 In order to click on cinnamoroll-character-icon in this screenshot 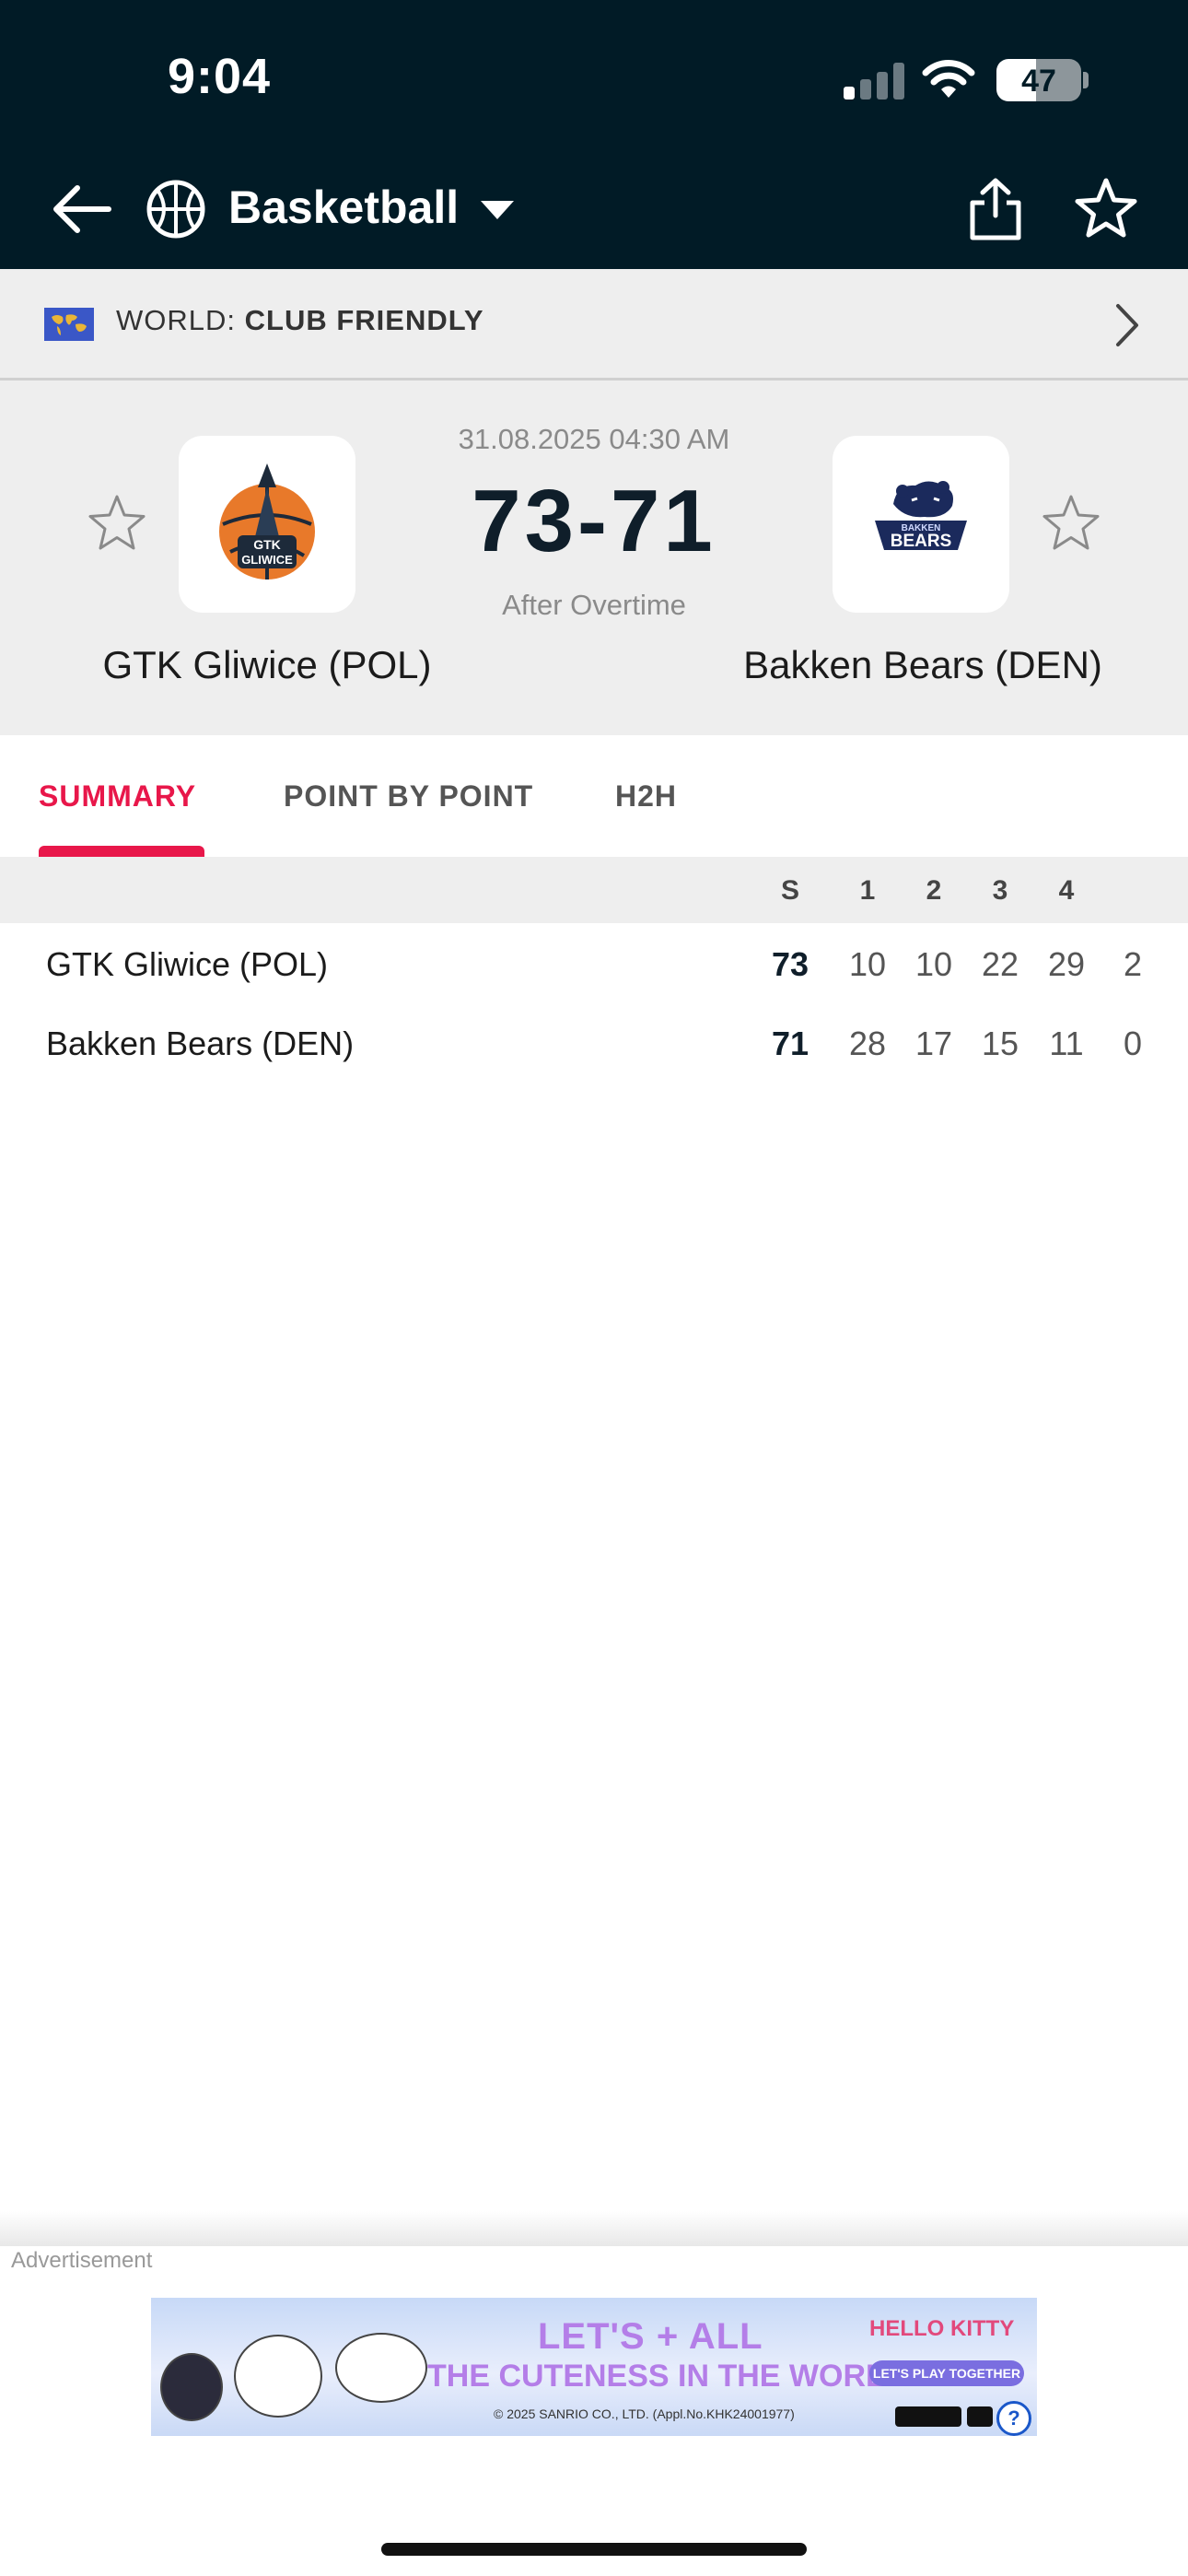, I will do `click(381, 2368)`.